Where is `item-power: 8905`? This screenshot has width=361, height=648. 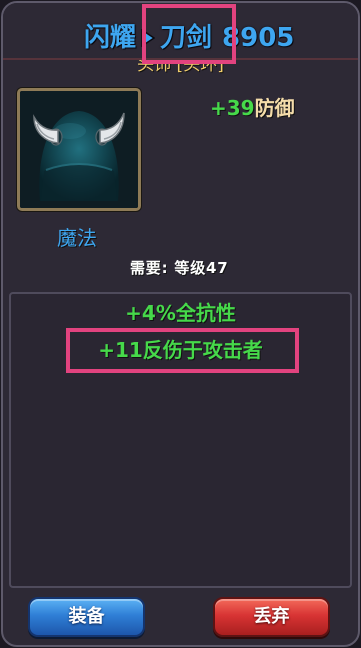
item-power: 8905 is located at coordinates (258, 38).